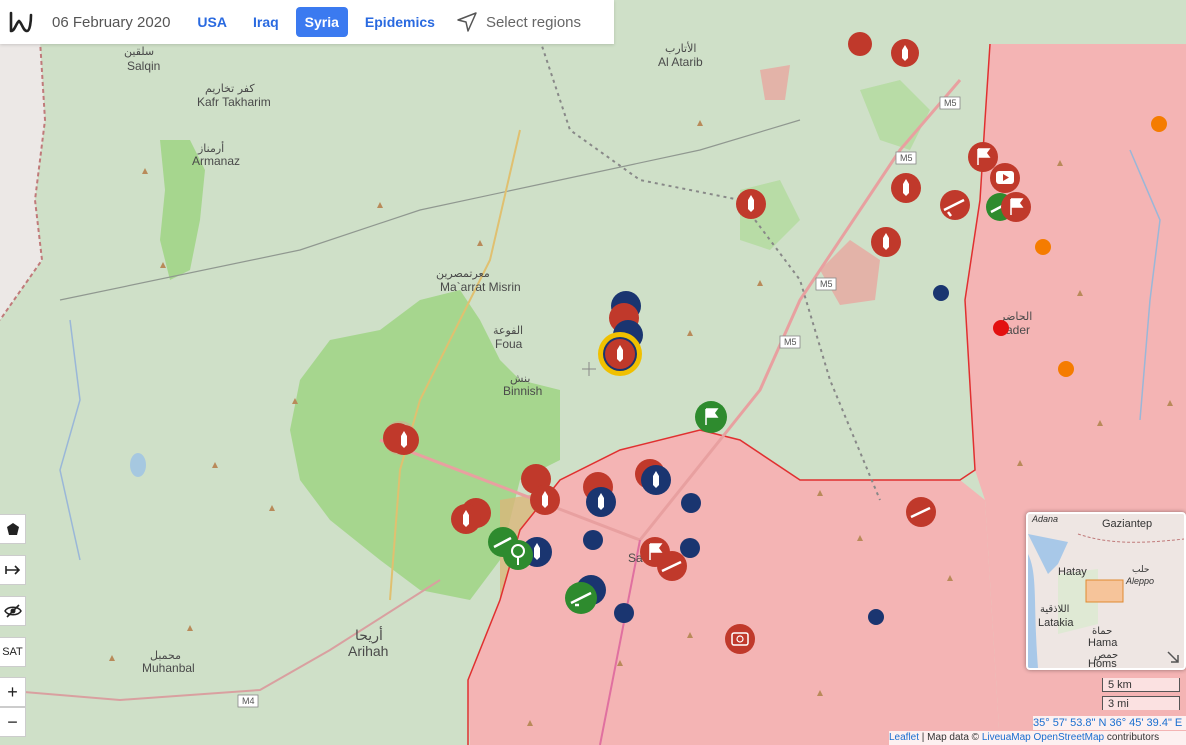  Describe the element at coordinates (740, 639) in the screenshot. I see `photo-marker-icon` at that location.